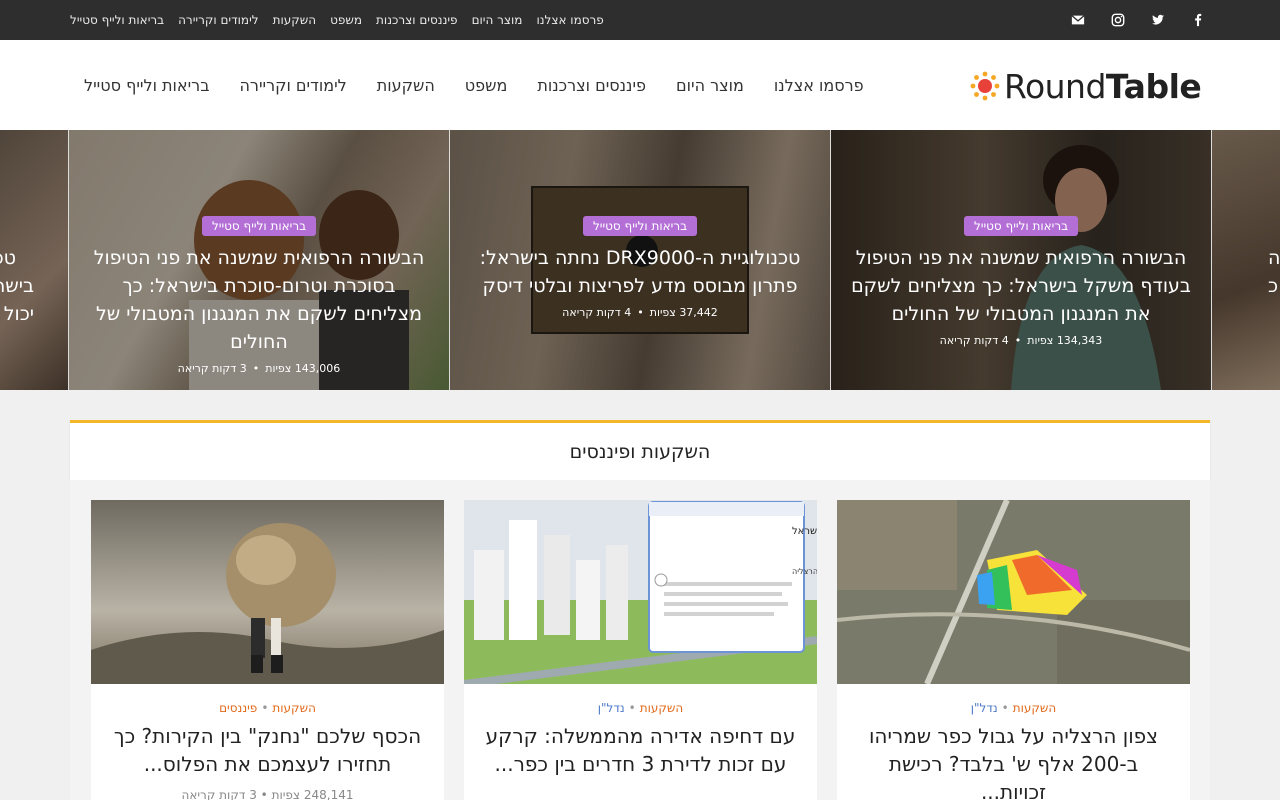 The width and height of the screenshot is (1280, 800). I want to click on email-icon, so click(1078, 20).